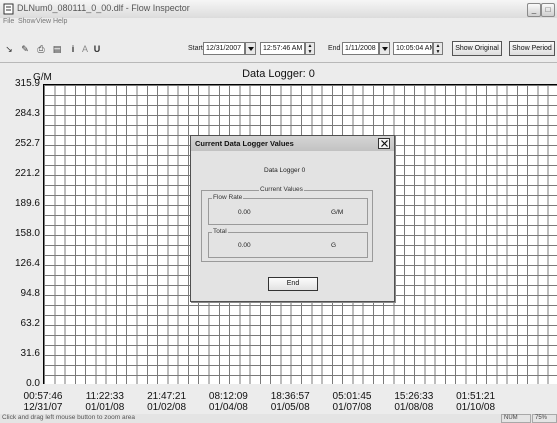 The height and width of the screenshot is (423, 557). What do you see at coordinates (97, 49) in the screenshot?
I see `u-icon: U` at bounding box center [97, 49].